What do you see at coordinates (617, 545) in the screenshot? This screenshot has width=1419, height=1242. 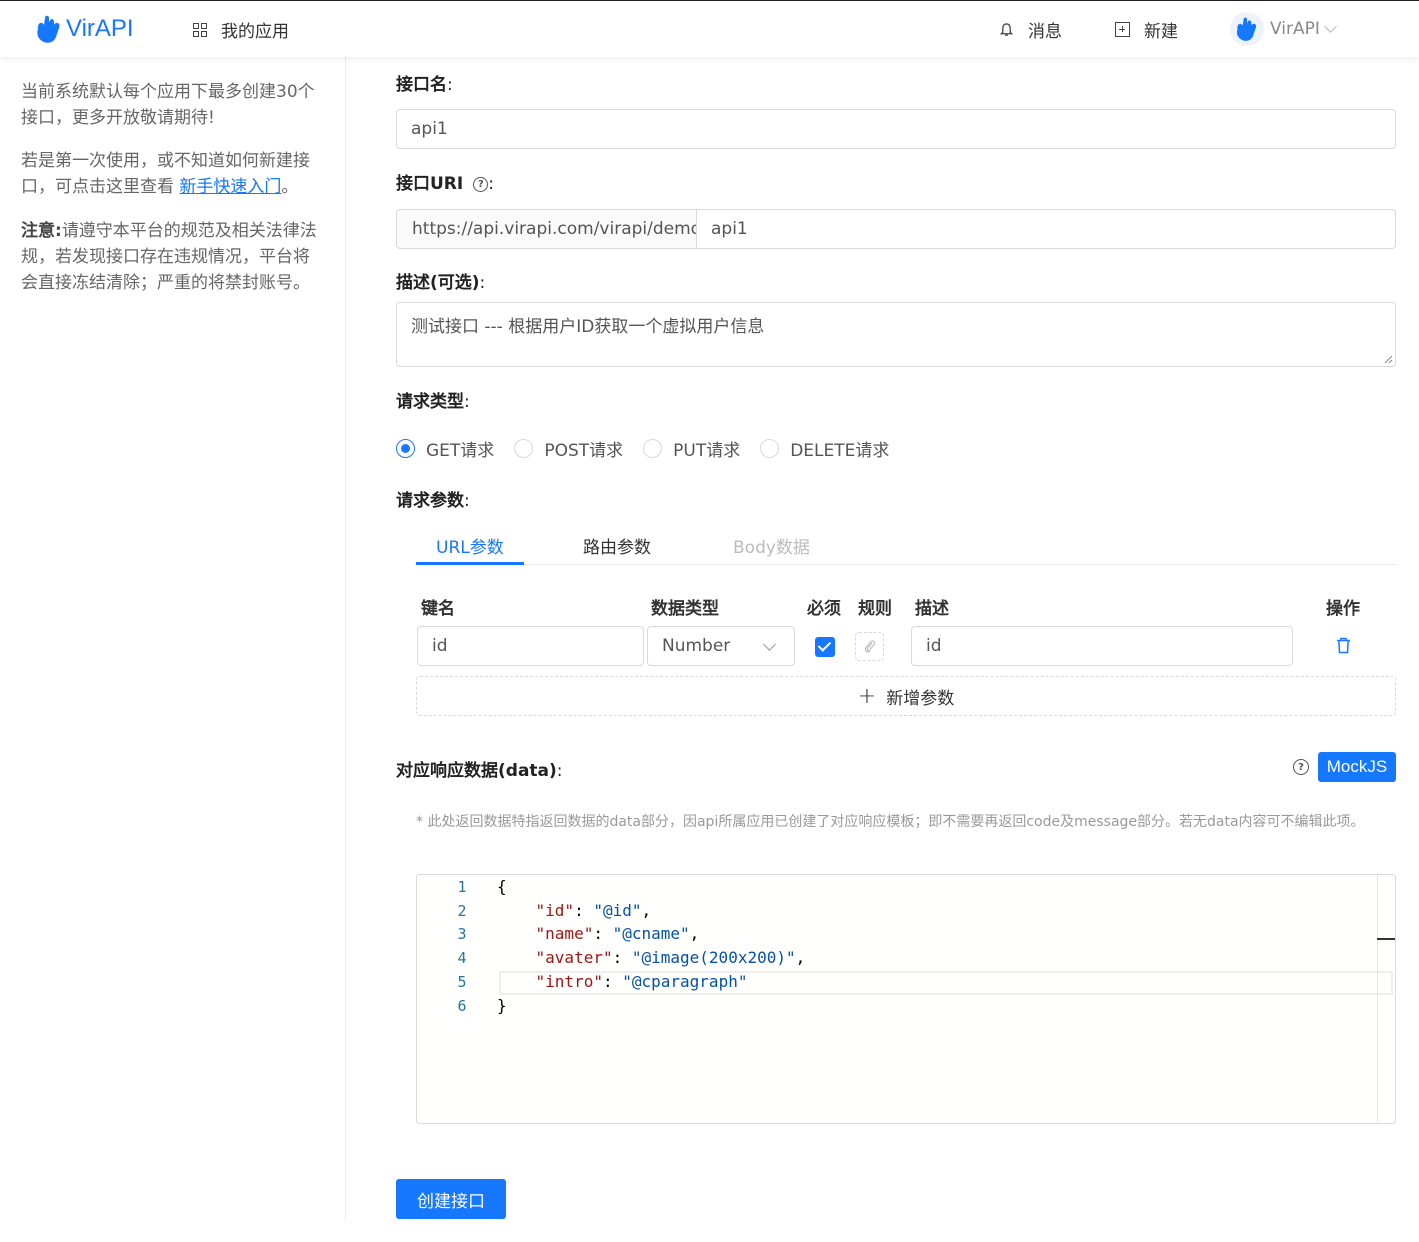 I see `tab-route-params: 路由参数` at bounding box center [617, 545].